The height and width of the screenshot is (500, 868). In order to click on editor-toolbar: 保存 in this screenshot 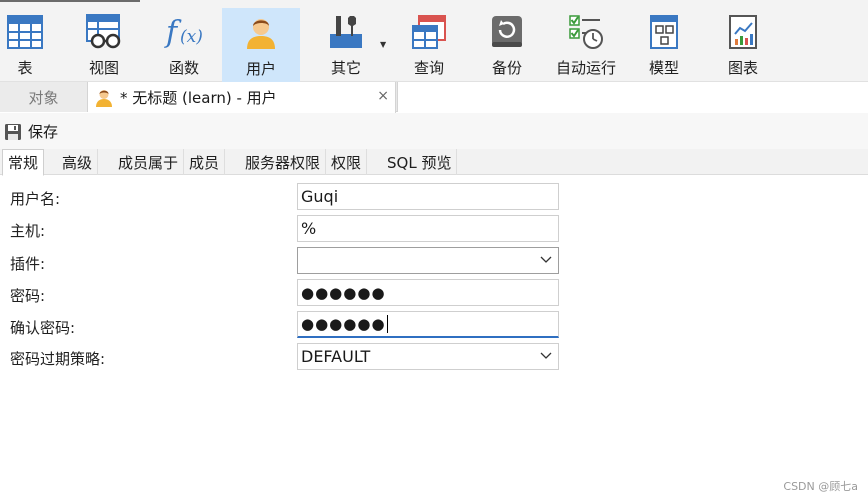, I will do `click(434, 131)`.